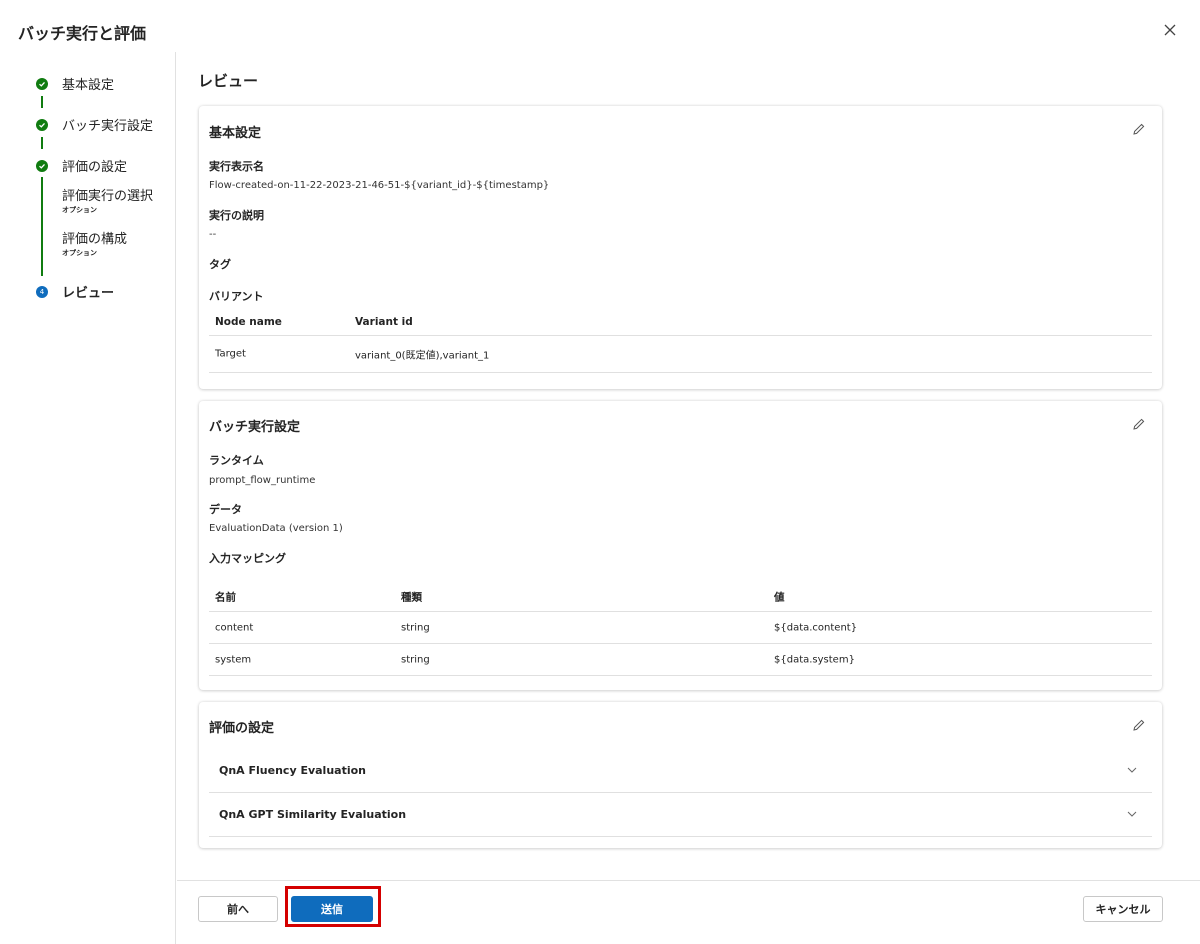 The width and height of the screenshot is (1200, 944). I want to click on table-cell: ${data.system}, so click(814, 659).